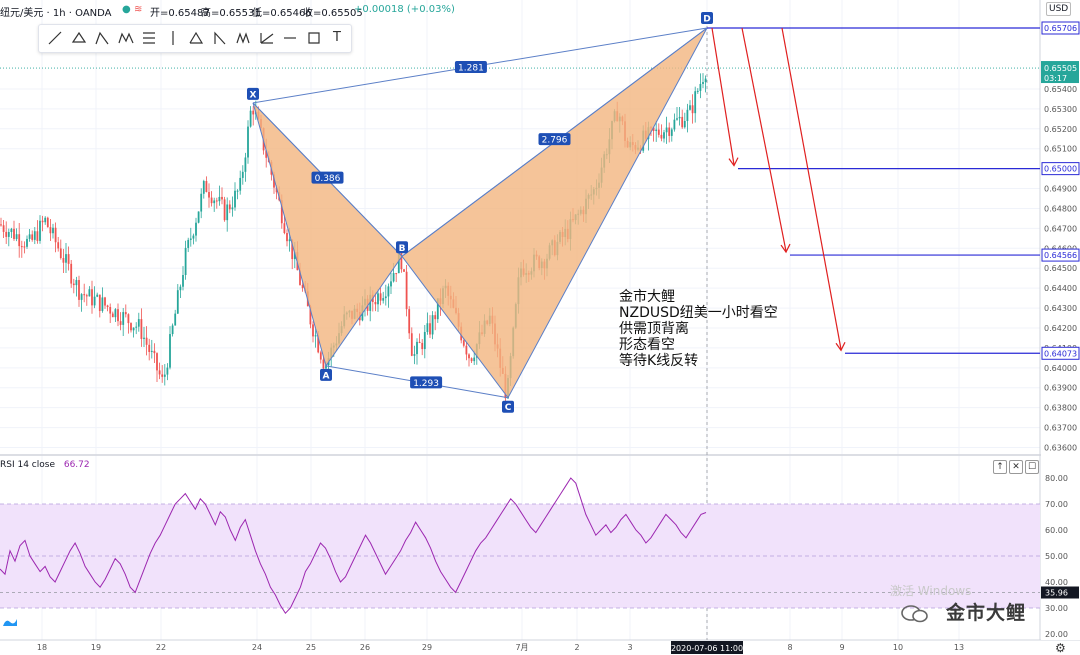  What do you see at coordinates (698, 329) in the screenshot?
I see `analysis-note: 金市大鲤 NZDUSD纽美一小时看空 供需顶背离 形态看空 等待K线反转` at bounding box center [698, 329].